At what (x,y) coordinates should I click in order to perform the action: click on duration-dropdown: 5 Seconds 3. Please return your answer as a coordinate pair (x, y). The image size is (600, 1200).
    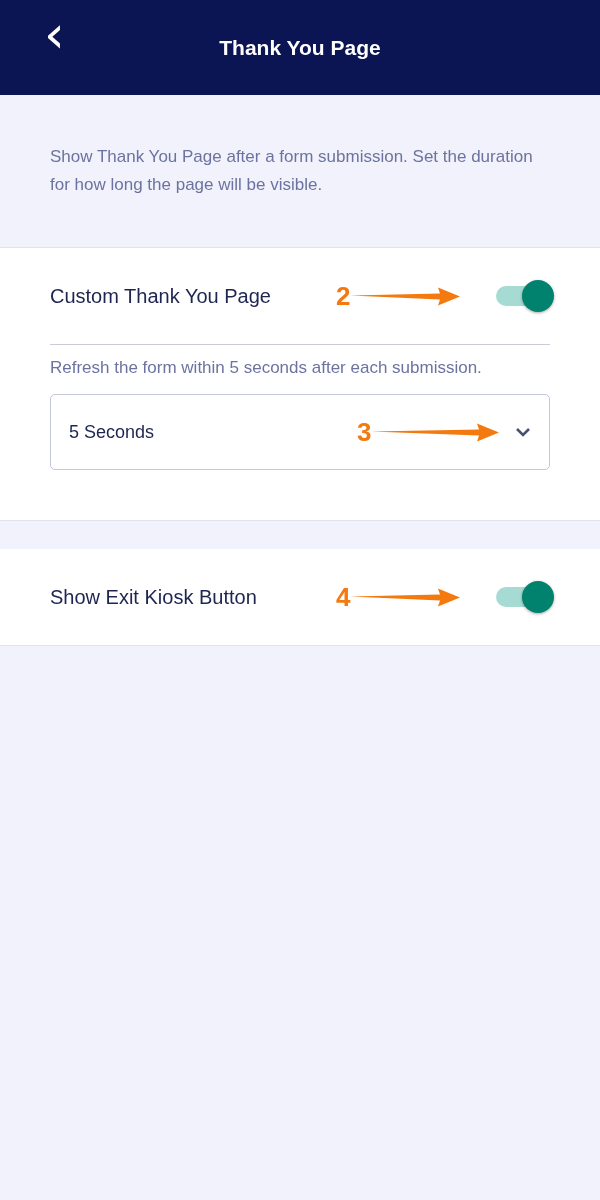
    Looking at the image, I should click on (300, 432).